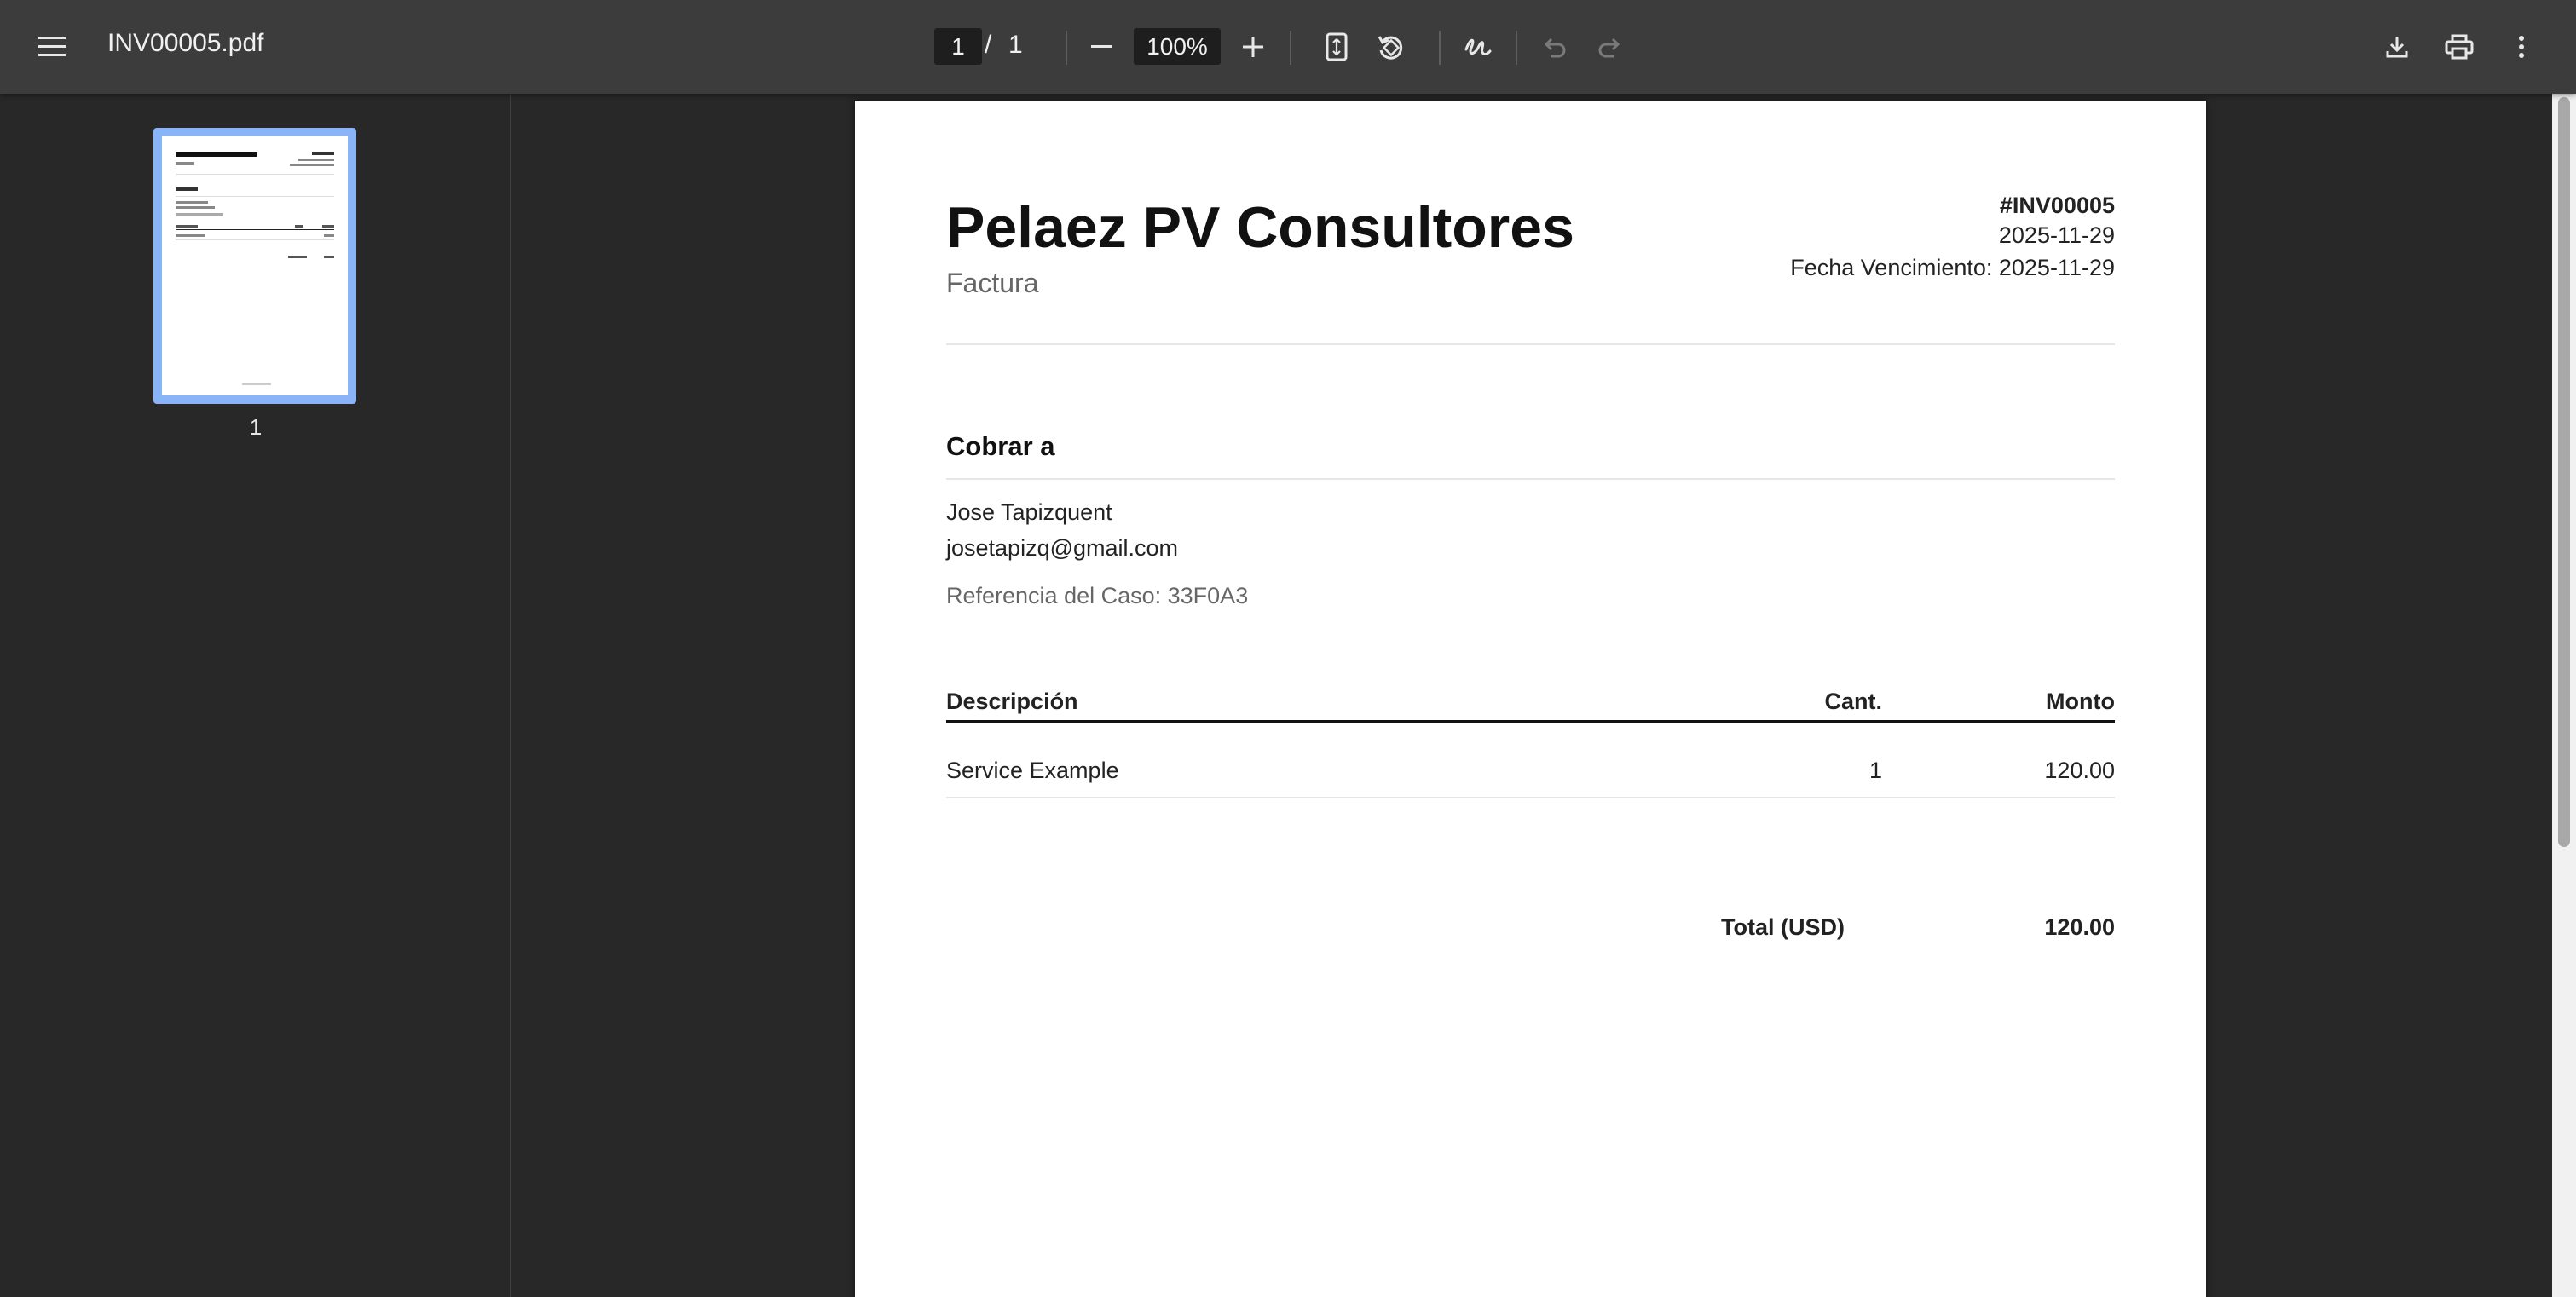  What do you see at coordinates (1555, 47) in the screenshot?
I see `undo-icon` at bounding box center [1555, 47].